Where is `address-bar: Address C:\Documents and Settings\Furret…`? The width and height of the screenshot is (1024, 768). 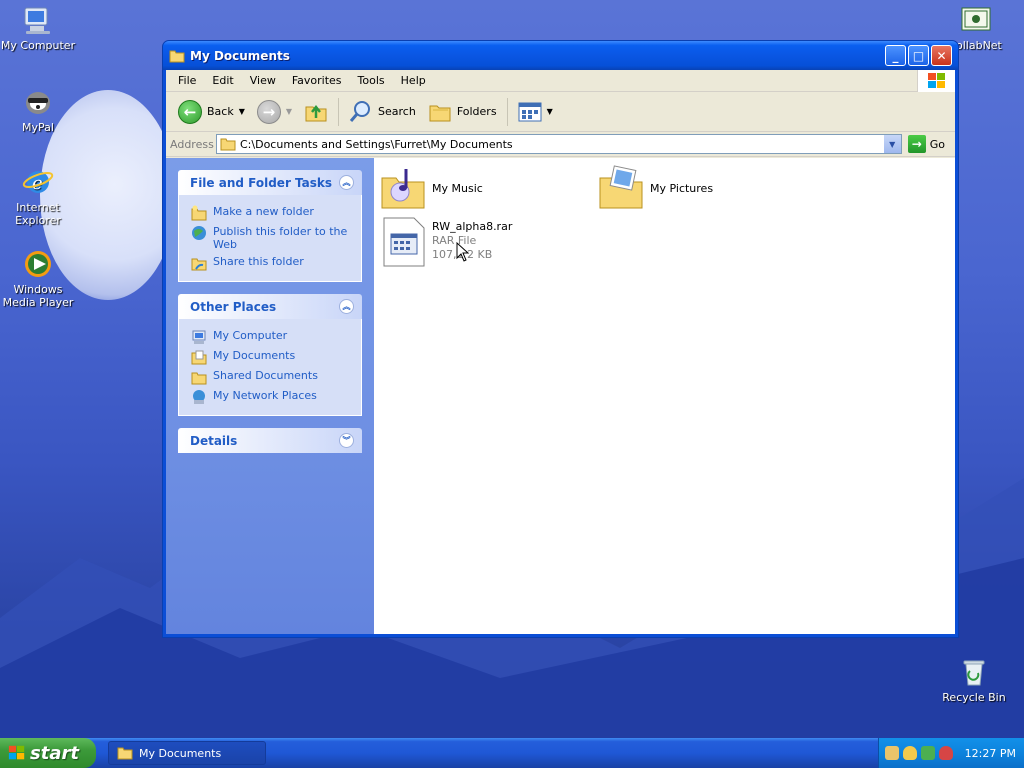
address-bar: Address C:\Documents and Settings\Furret… is located at coordinates (560, 144).